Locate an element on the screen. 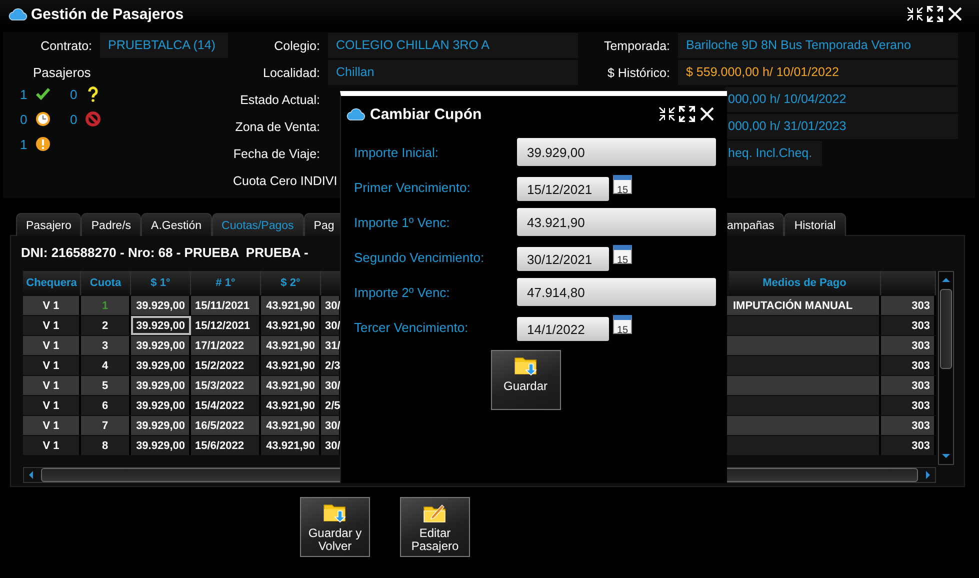 This screenshot has width=979, height=578. column-header: # 1° is located at coordinates (226, 283).